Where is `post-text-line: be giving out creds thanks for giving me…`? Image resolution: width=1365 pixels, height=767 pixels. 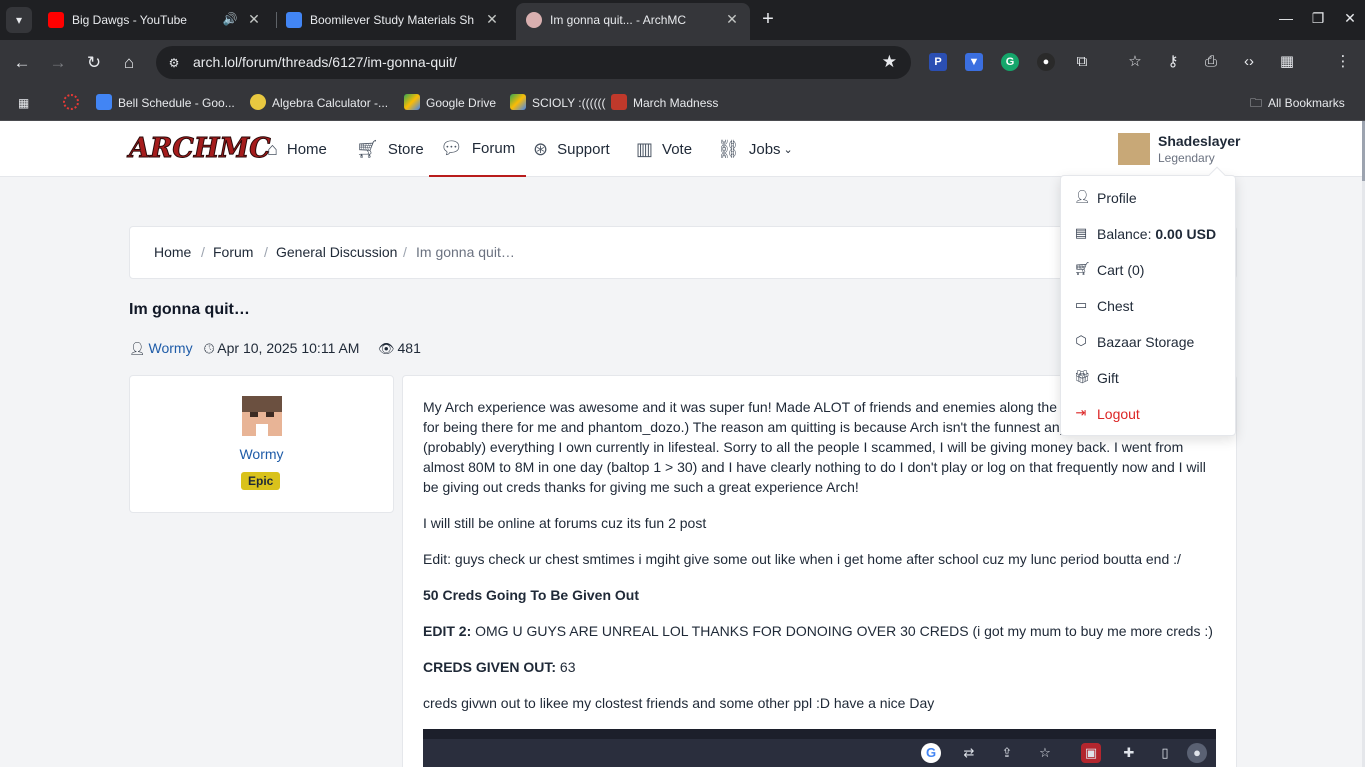
post-text-line: be giving out creds thanks for giving me… is located at coordinates (641, 487).